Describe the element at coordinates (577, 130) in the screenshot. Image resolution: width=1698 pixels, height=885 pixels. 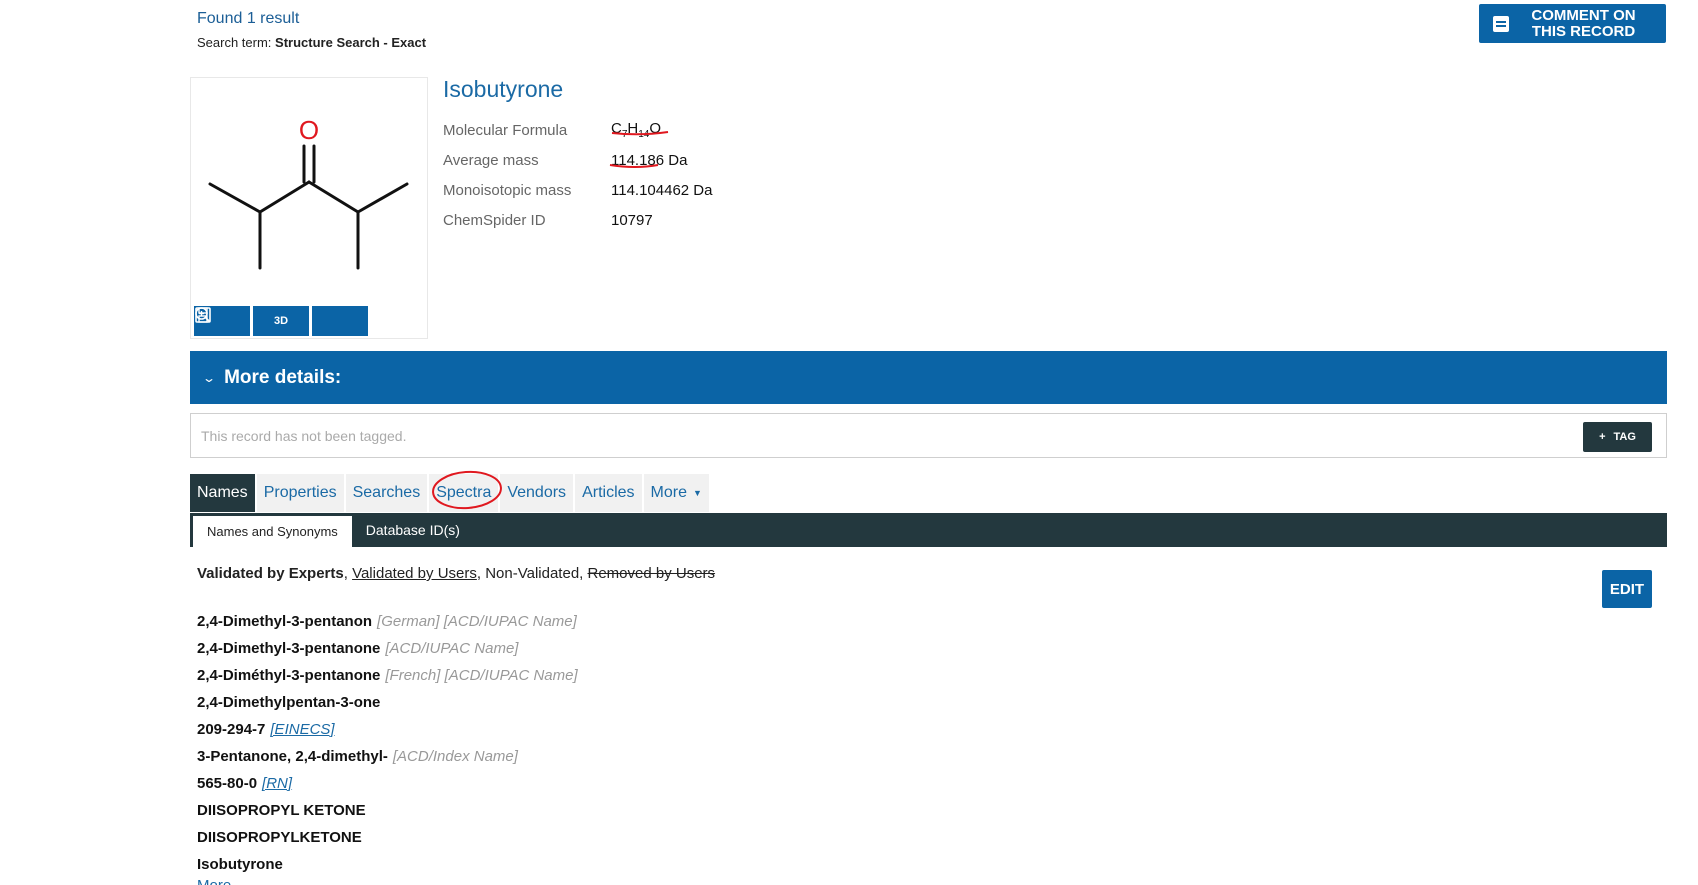
I see `property-row: Molecular Formula C7H14O` at that location.